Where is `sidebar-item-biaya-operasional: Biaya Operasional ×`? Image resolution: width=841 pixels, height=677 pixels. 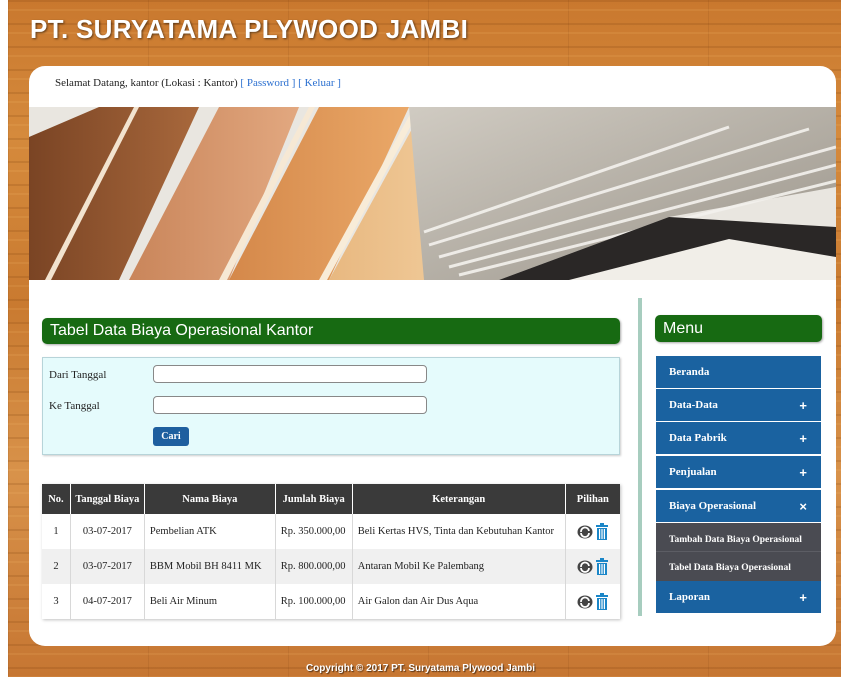
sidebar-item-biaya-operasional: Biaya Operasional × is located at coordinates (738, 506).